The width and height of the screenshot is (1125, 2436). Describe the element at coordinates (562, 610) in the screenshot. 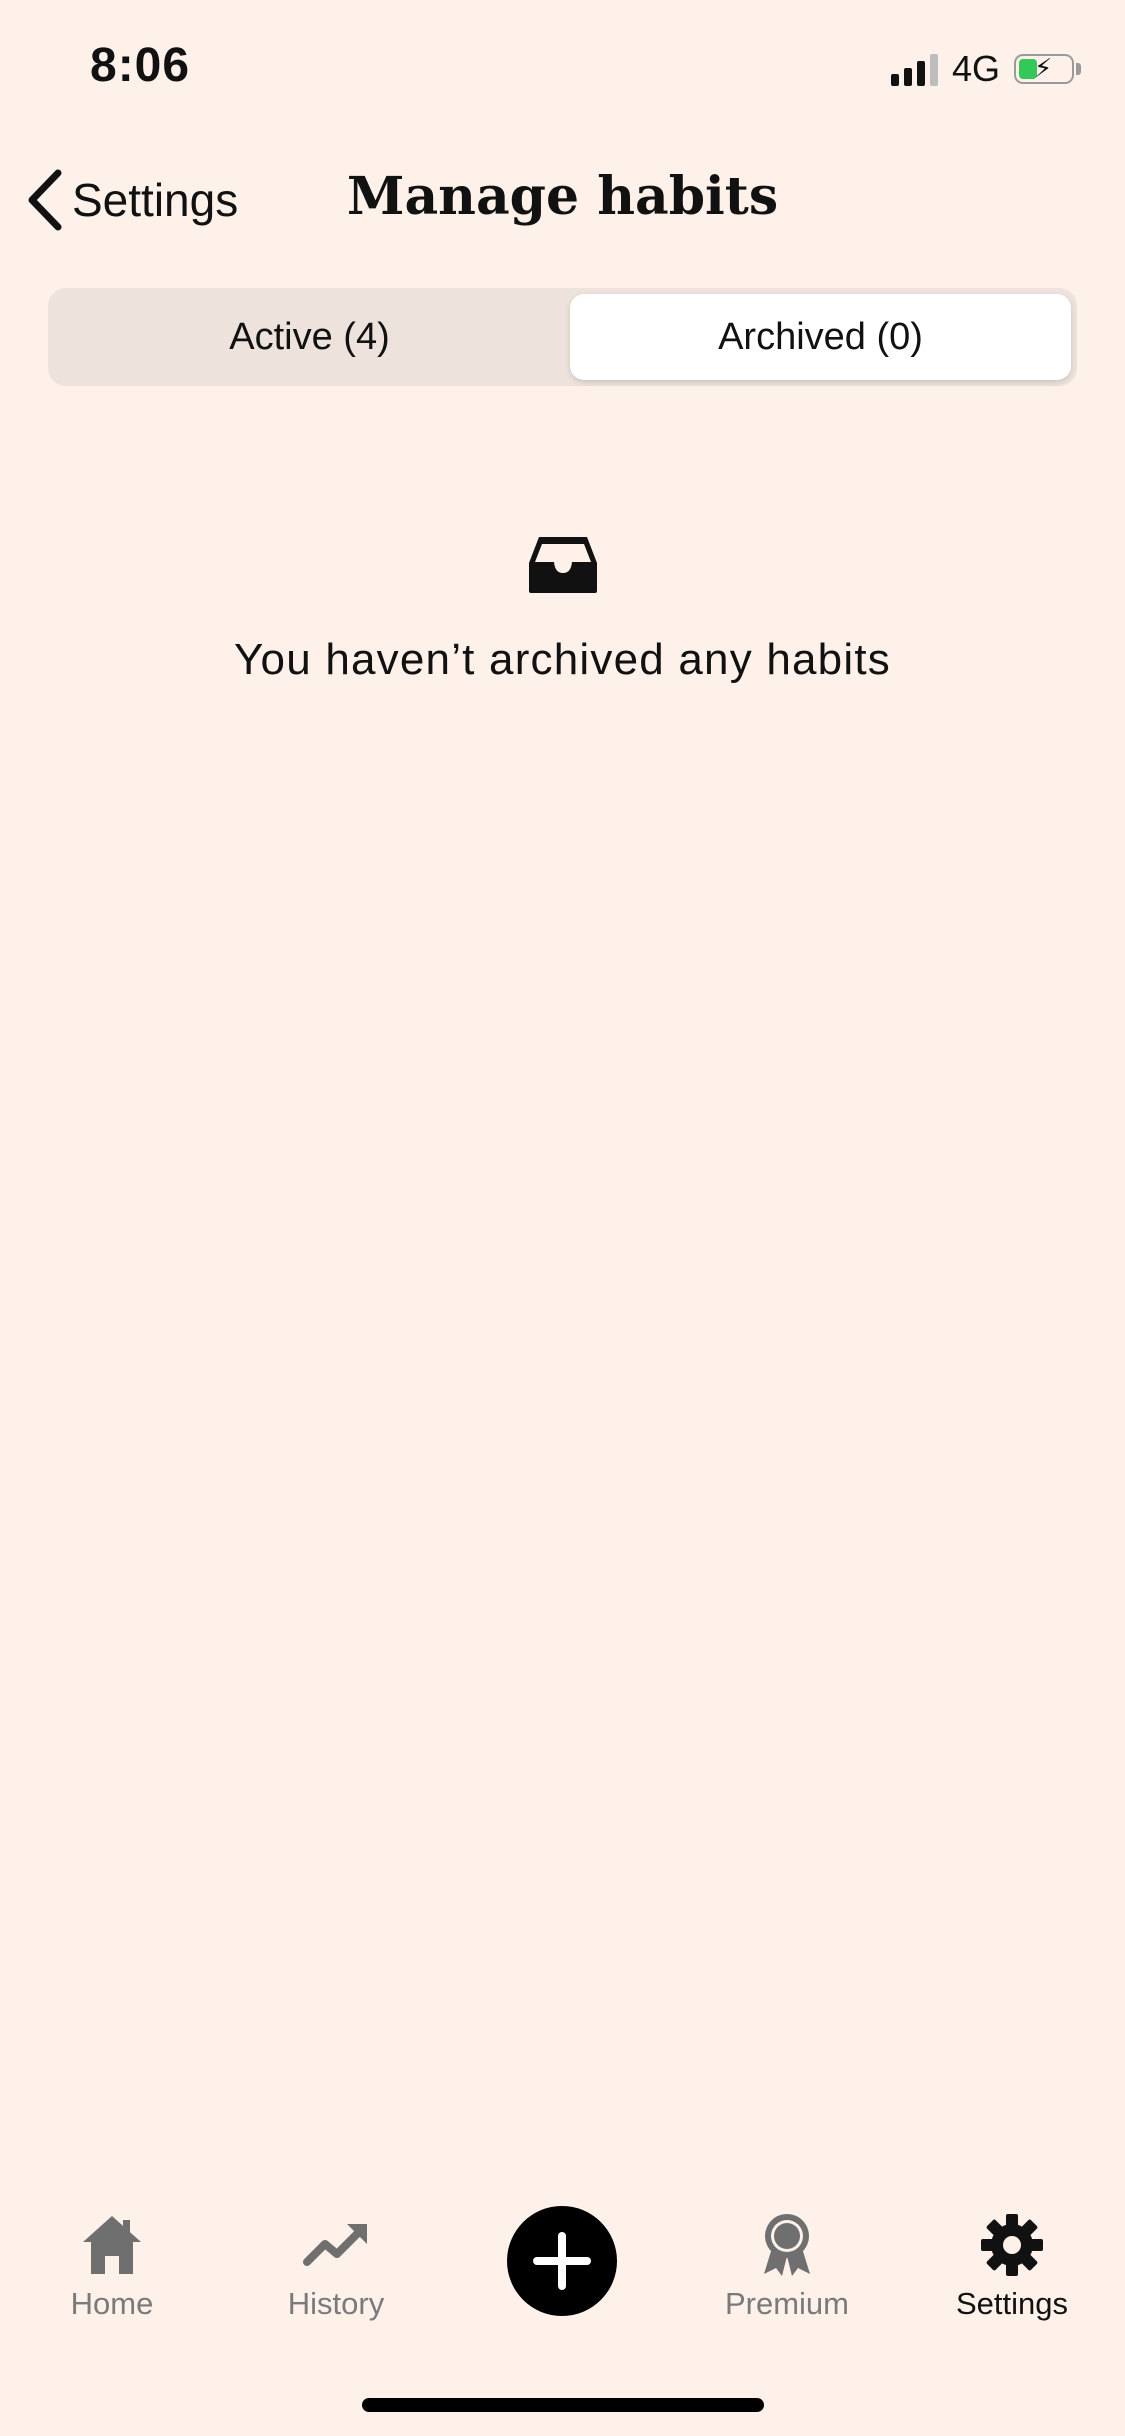

I see `empty-state: You haven’t archived any habits` at that location.